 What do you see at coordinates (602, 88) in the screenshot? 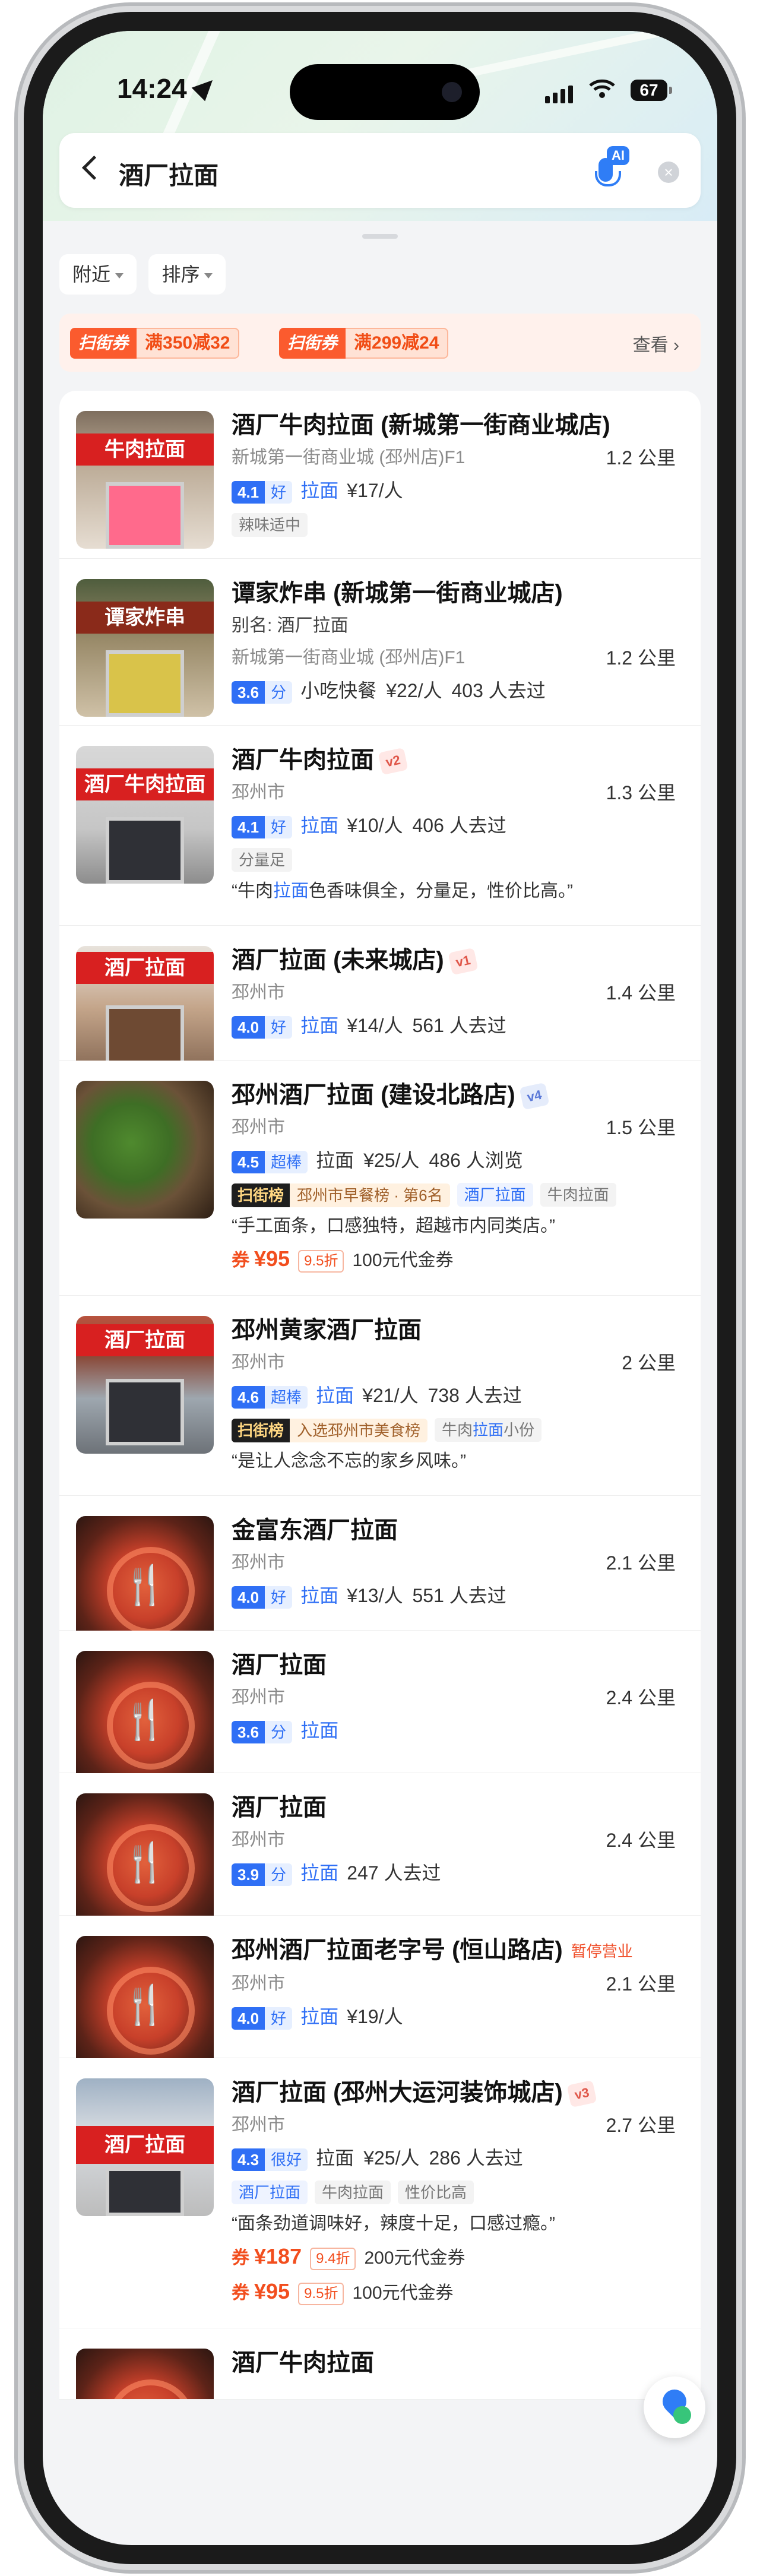
I see `wifi-icon` at bounding box center [602, 88].